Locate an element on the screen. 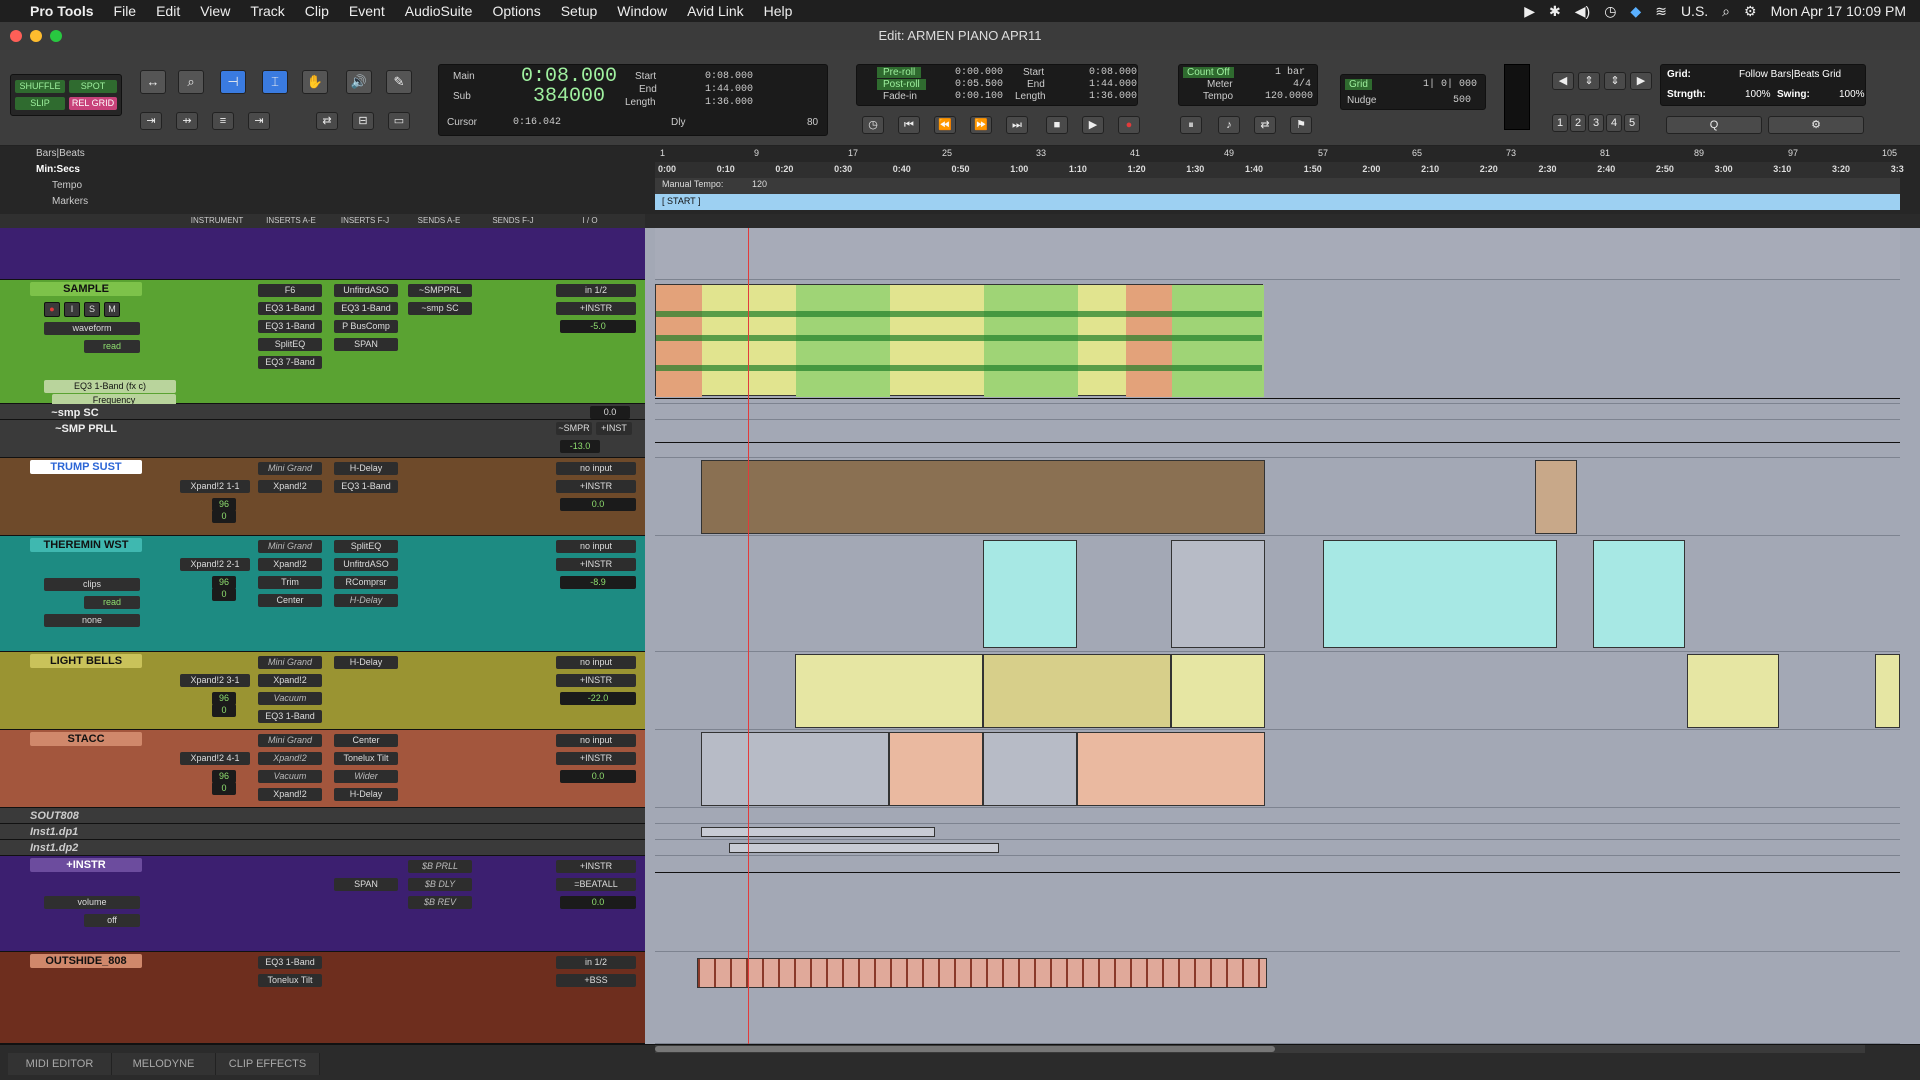 This screenshot has height=1080, width=1920. insert-g: EQ3 1-Band is located at coordinates (366, 486).